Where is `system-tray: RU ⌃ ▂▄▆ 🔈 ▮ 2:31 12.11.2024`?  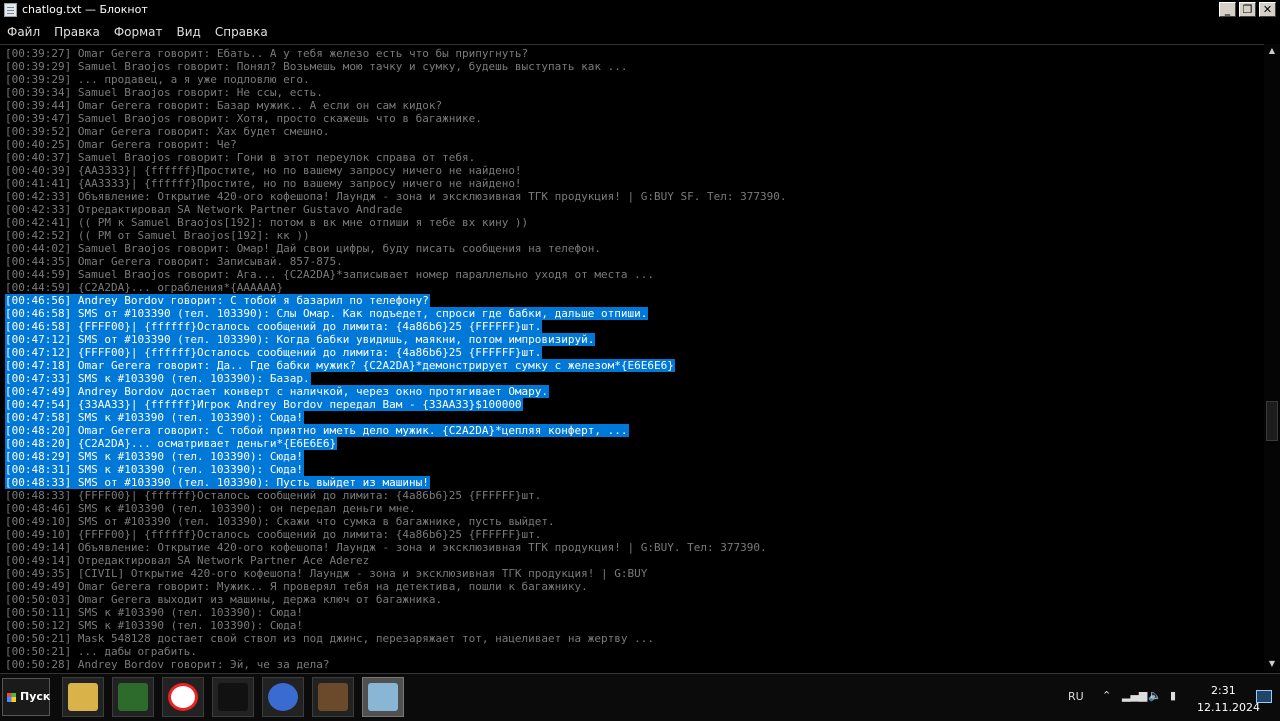 system-tray: RU ⌃ ▂▄▆ 🔈 ▮ 2:31 12.11.2024 is located at coordinates (1170, 697).